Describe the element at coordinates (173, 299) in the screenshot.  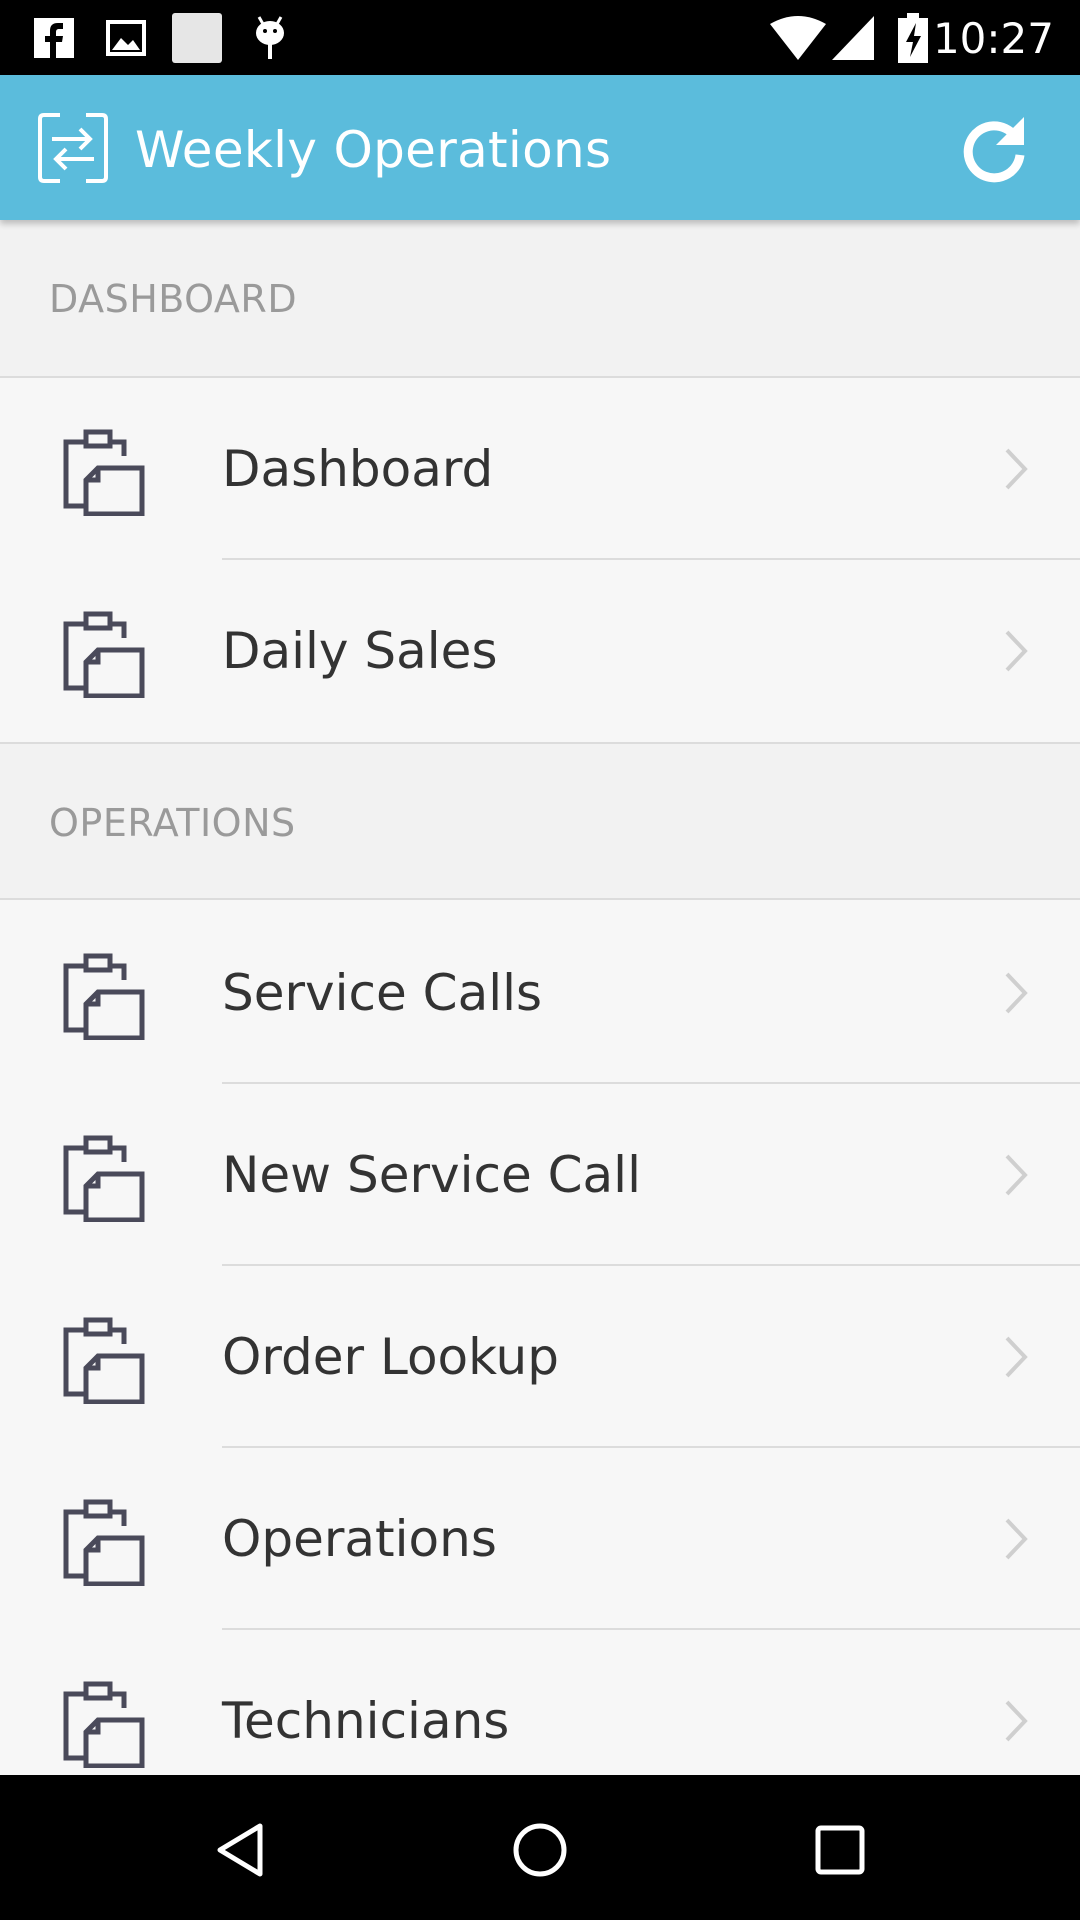
I see `section-header-label: DASHBOARD` at that location.